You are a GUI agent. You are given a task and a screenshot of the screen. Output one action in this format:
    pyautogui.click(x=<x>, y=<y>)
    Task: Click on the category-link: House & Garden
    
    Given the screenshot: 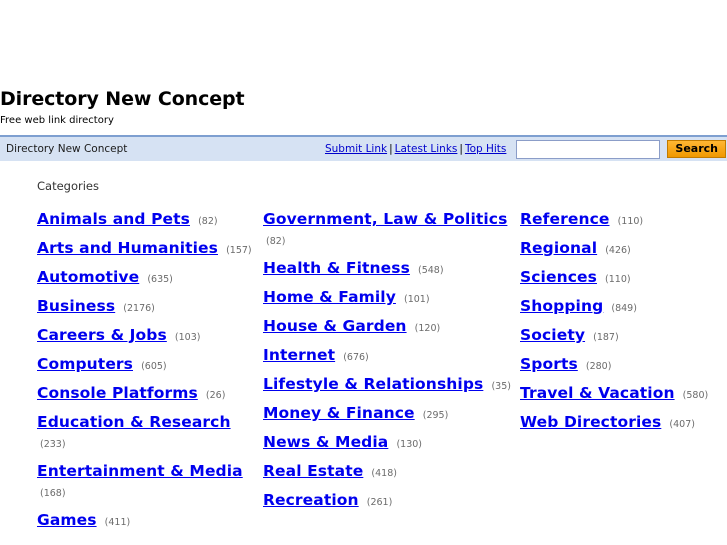 What is the action you would take?
    pyautogui.click(x=335, y=326)
    